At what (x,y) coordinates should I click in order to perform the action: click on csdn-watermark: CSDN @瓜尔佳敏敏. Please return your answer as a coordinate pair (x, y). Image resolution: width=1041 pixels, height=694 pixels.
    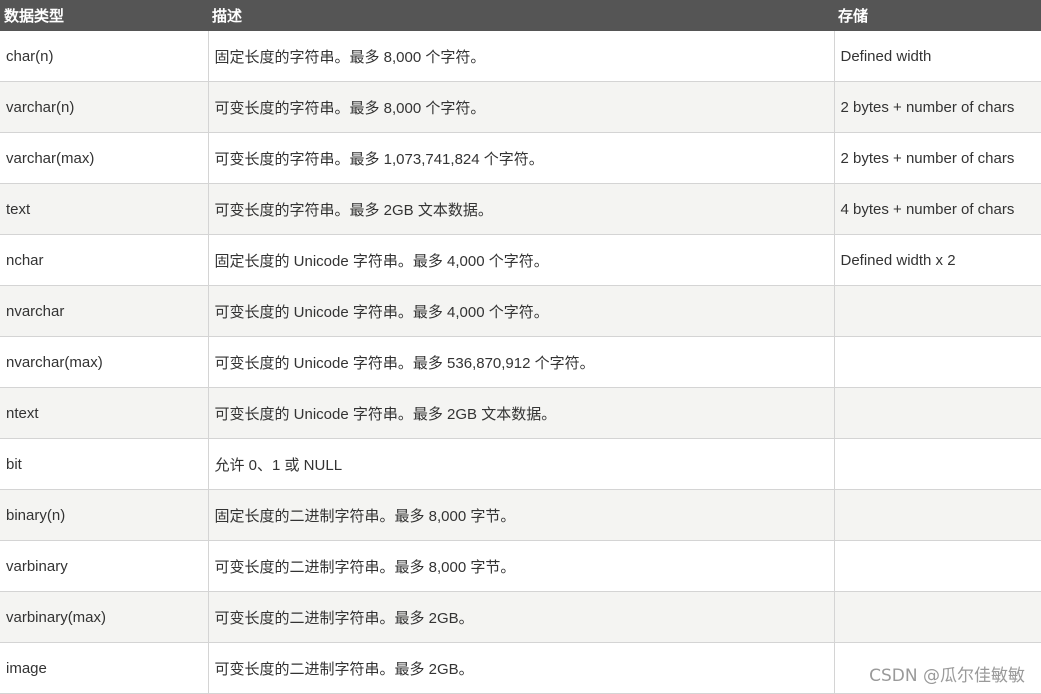
    Looking at the image, I should click on (947, 673).